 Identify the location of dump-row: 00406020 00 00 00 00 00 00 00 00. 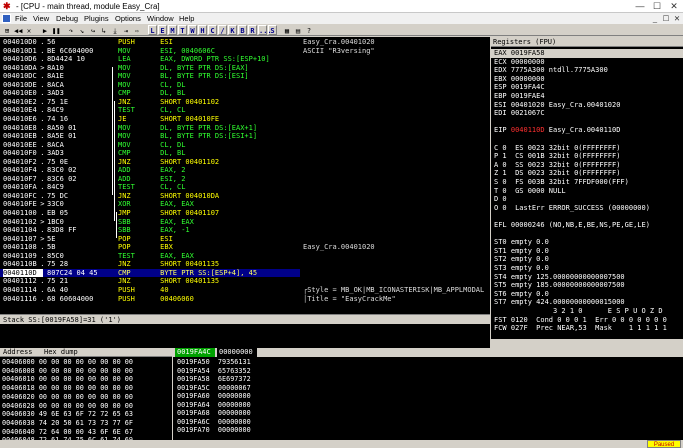
(67, 397).